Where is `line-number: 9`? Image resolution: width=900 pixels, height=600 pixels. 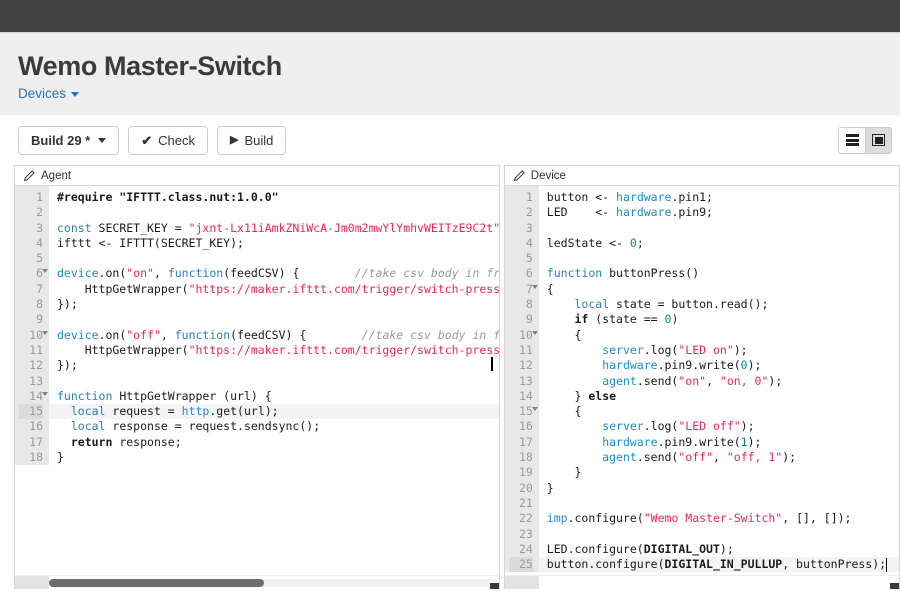
line-number: 9 is located at coordinates (529, 319).